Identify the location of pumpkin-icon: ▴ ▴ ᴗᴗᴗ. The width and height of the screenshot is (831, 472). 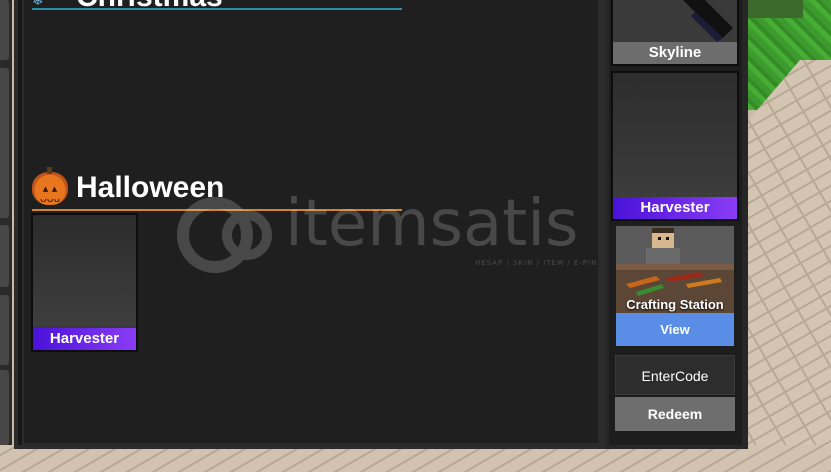
(50, 186).